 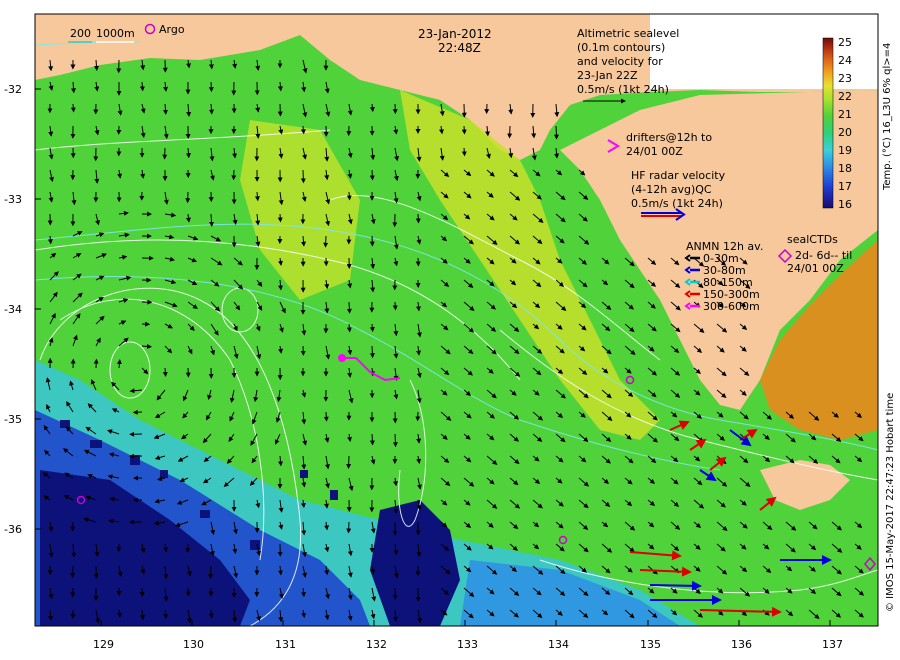 What do you see at coordinates (620, 61) in the screenshot?
I see `altimetry-line-3: and velocity for` at bounding box center [620, 61].